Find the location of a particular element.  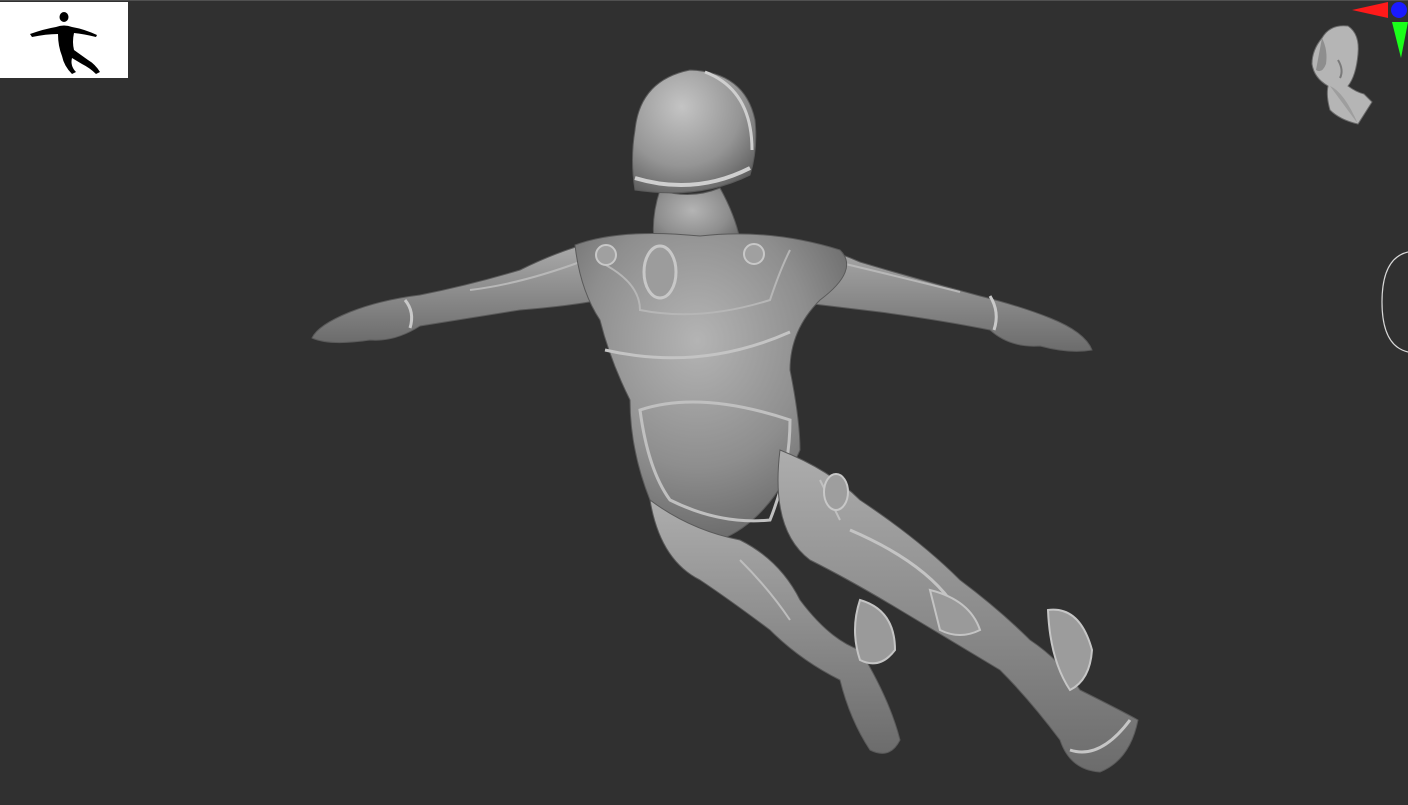

x-axis-arrow is located at coordinates (1370, 10).